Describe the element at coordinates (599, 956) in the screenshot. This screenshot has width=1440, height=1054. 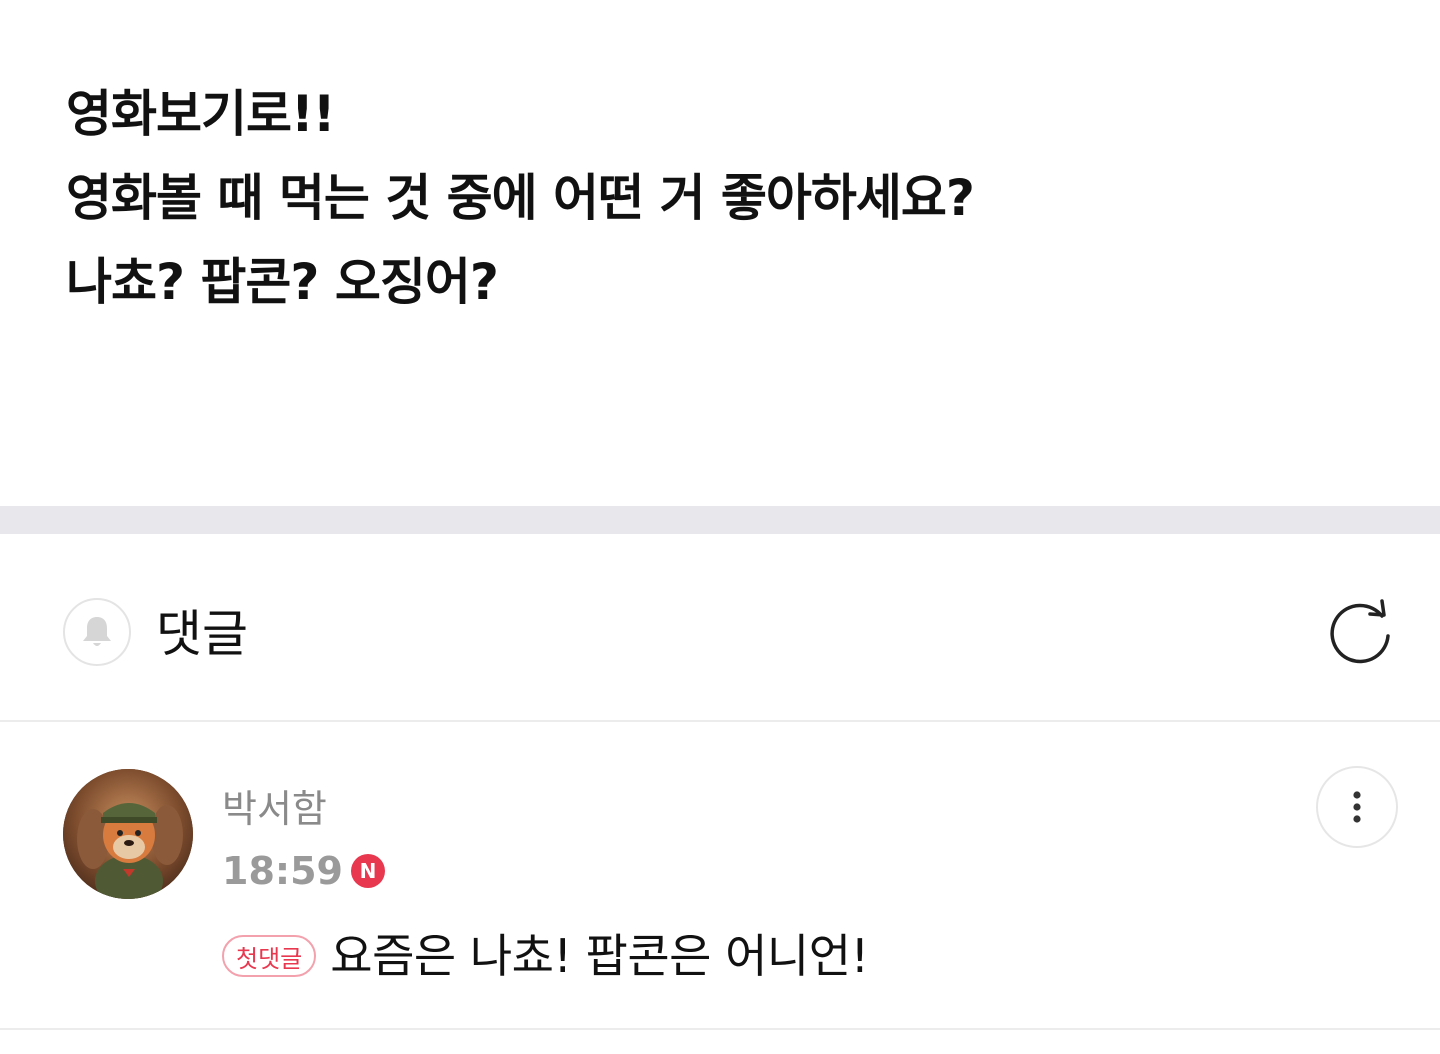
I see `comment-text: 요즘은 나쵸! 팝콘은 어니언!` at that location.